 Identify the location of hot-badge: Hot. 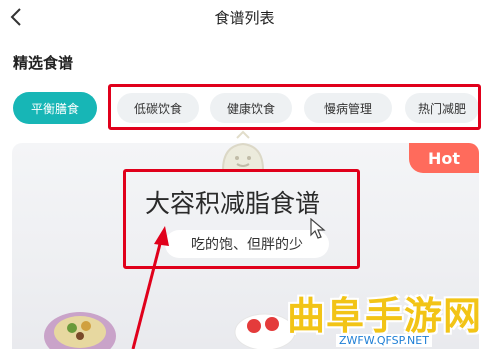
(444, 158).